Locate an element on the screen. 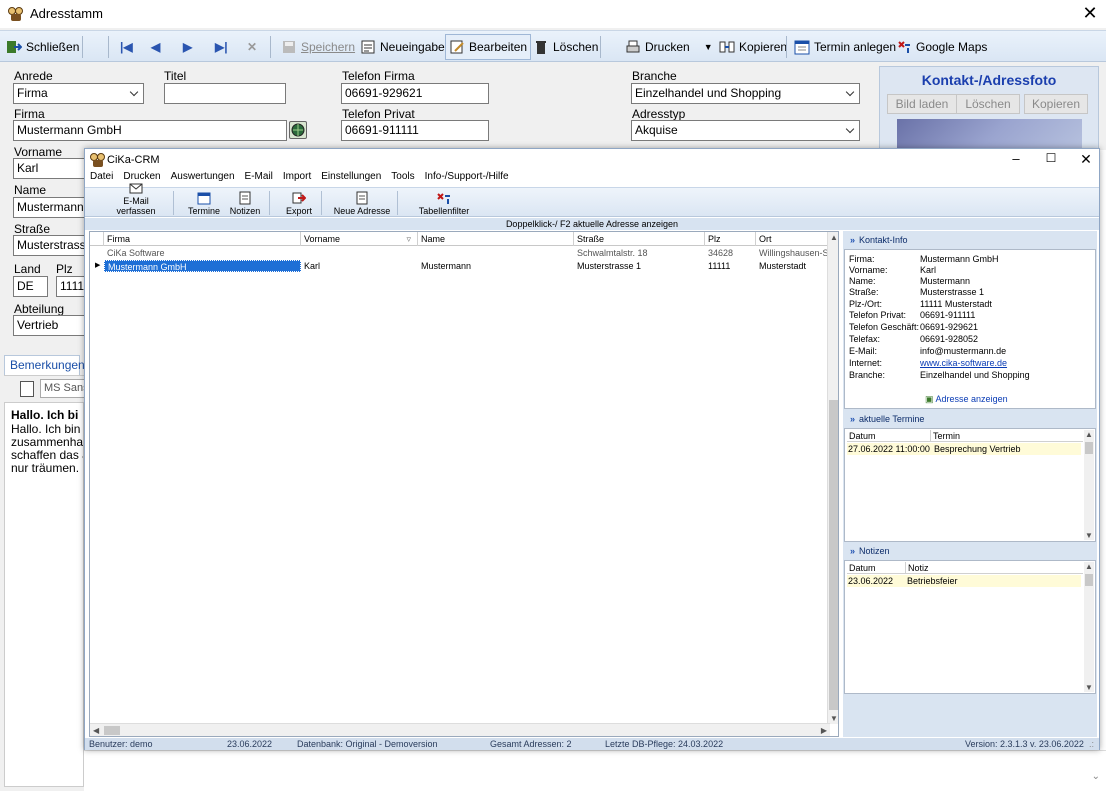 Image resolution: width=1106 pixels, height=791 pixels. menu-item-email: E-Mail is located at coordinates (259, 179).